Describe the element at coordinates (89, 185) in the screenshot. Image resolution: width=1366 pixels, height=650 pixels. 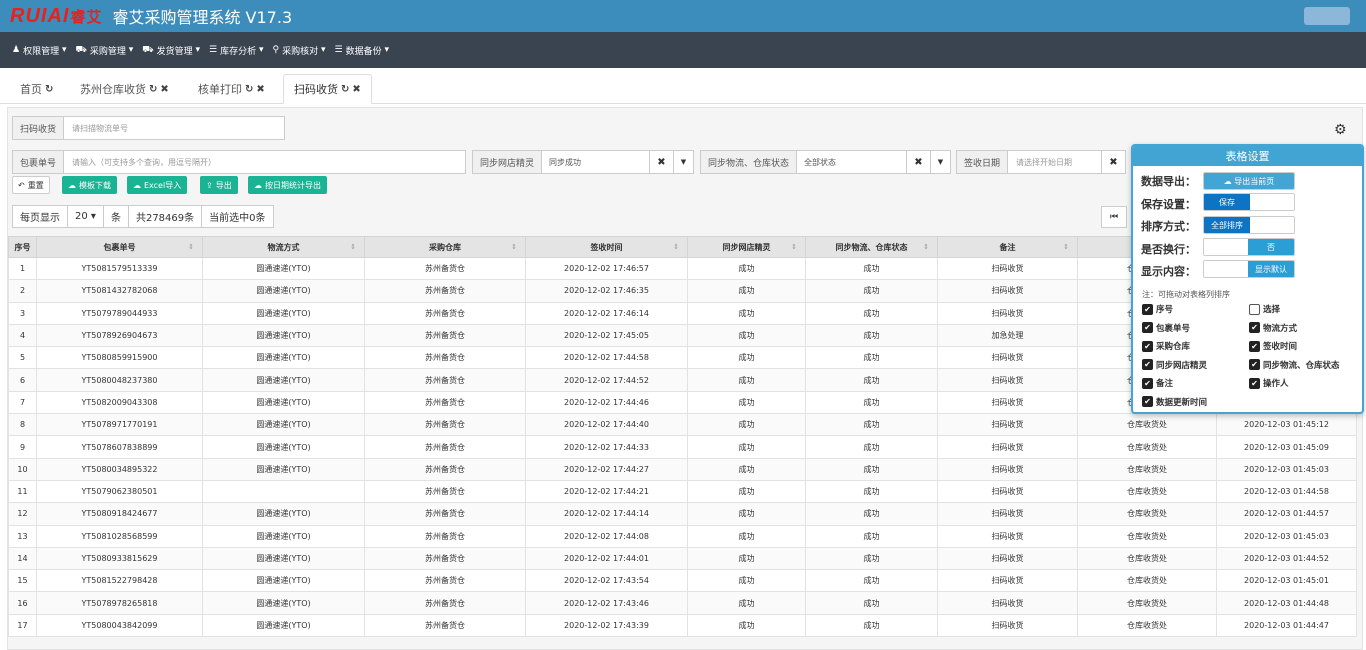
I see `template-download-button: ☁ 模板下载` at that location.